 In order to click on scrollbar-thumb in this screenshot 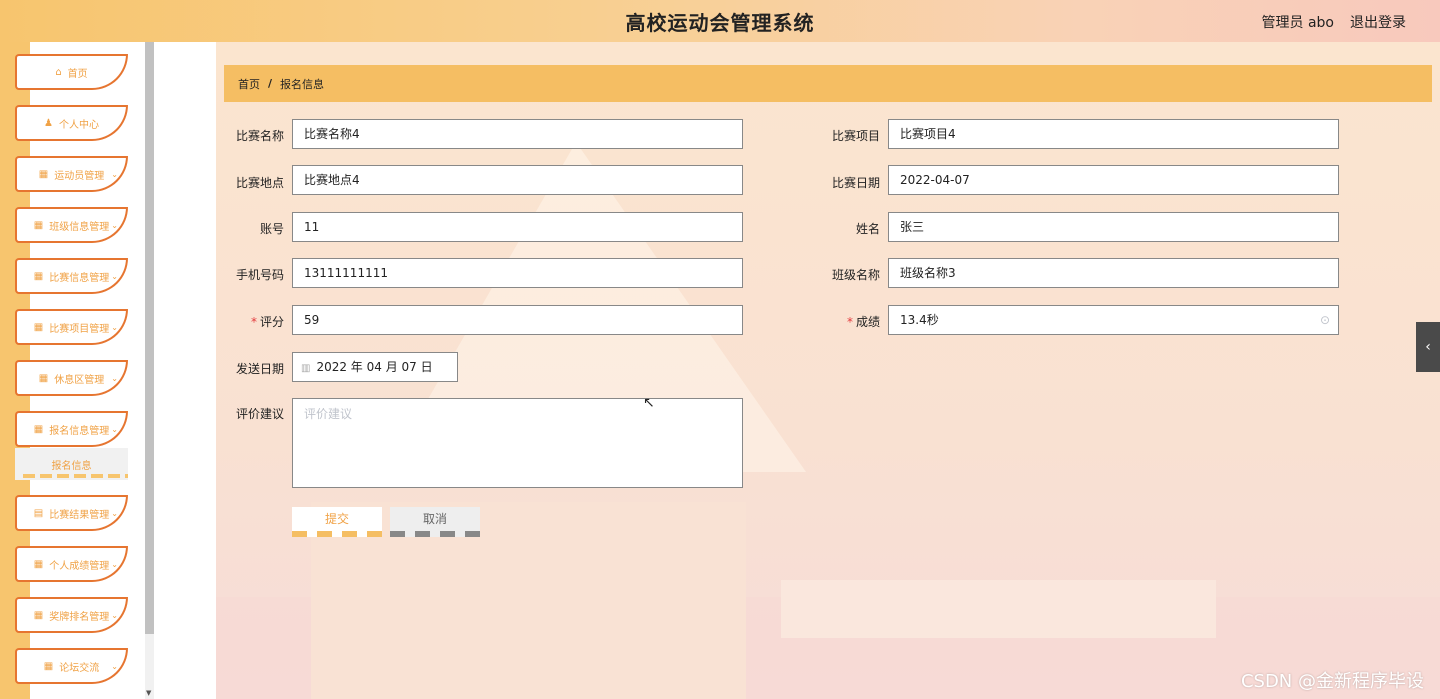, I will do `click(149, 338)`.